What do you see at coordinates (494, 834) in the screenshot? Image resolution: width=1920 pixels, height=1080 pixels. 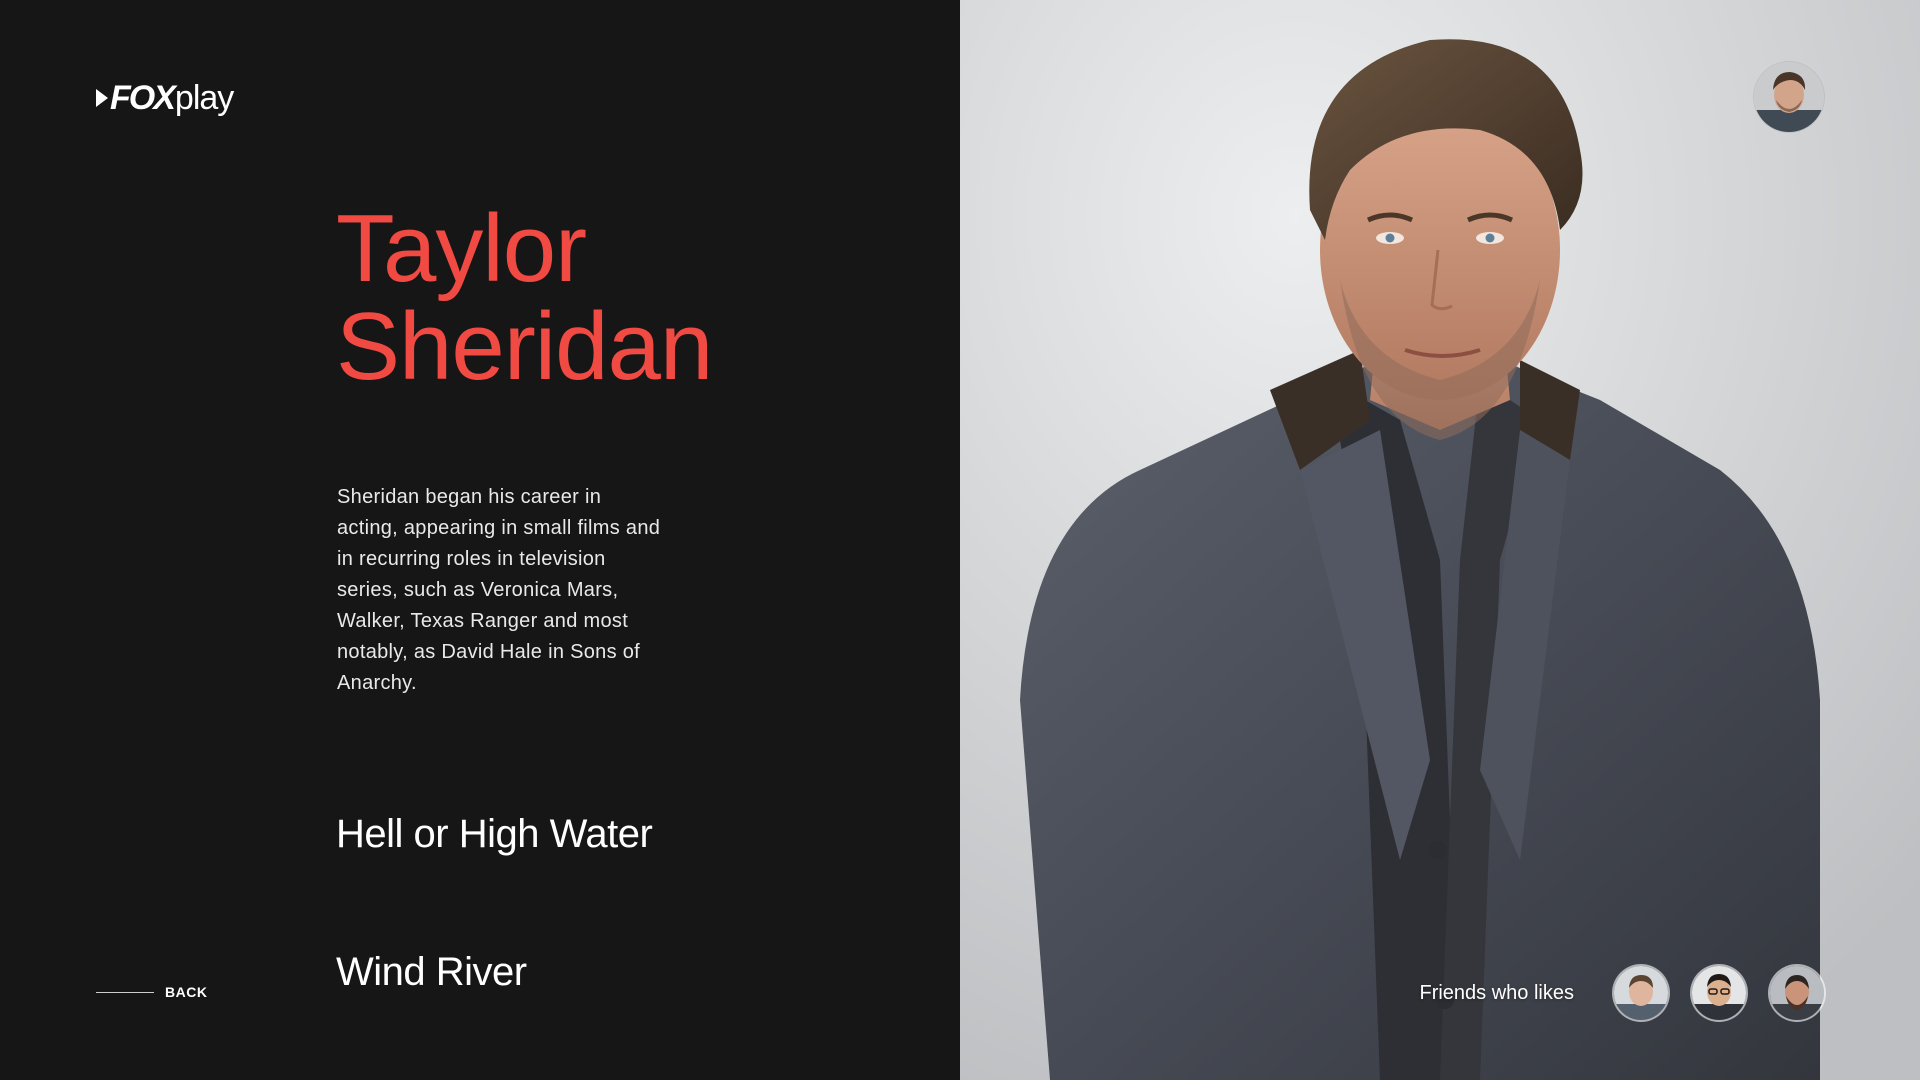 I see `film-link-hell-or-high-water: Hell or High Water` at bounding box center [494, 834].